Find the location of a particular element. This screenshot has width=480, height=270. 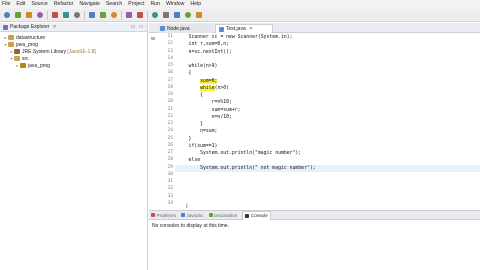

new-class-icon is located at coordinates (114, 15).